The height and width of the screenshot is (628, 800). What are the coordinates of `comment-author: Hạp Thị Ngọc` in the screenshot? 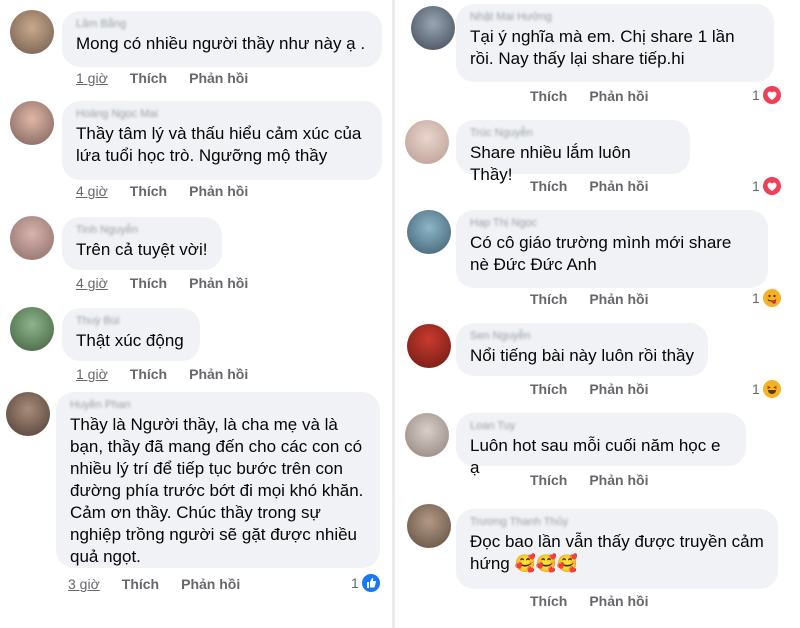 It's located at (612, 223).